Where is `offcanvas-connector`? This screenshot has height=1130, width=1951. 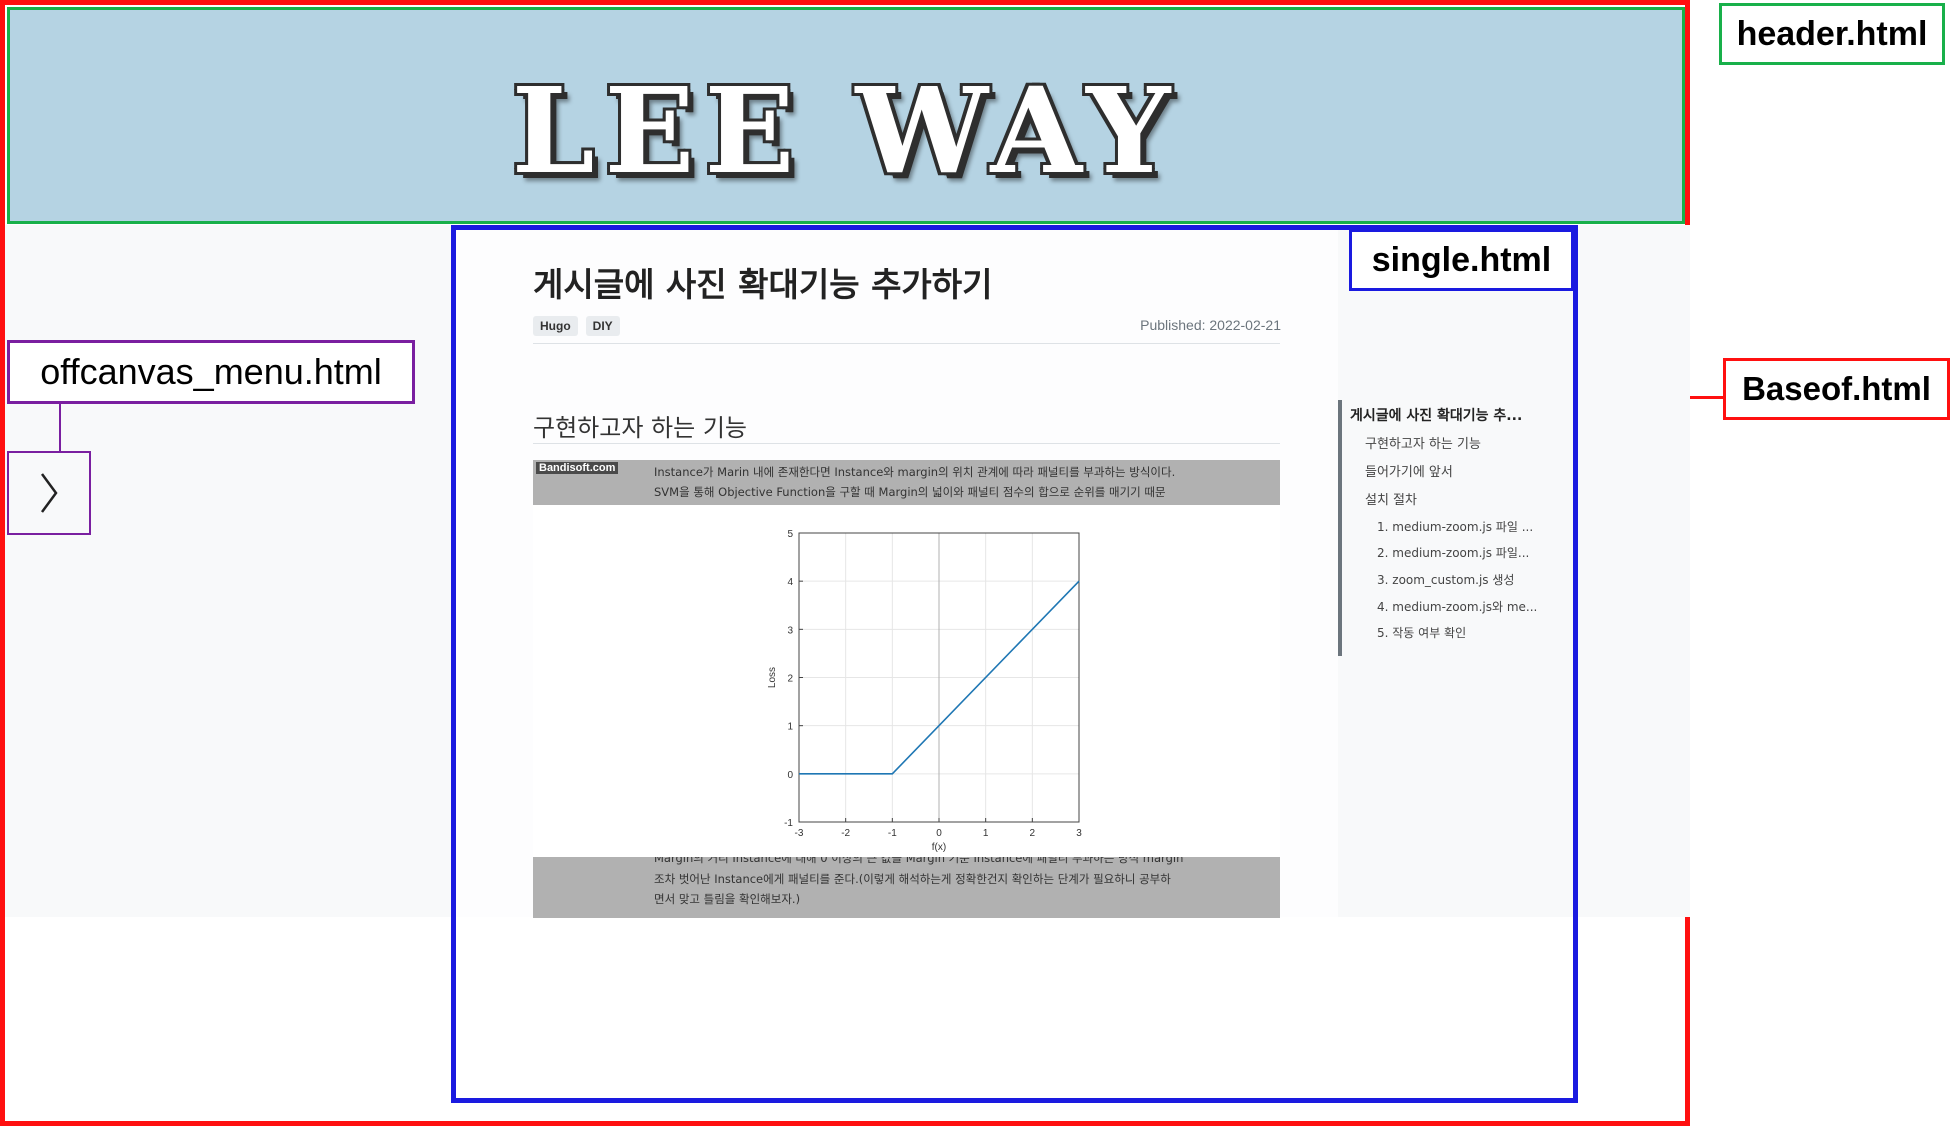
offcanvas-connector is located at coordinates (60, 427).